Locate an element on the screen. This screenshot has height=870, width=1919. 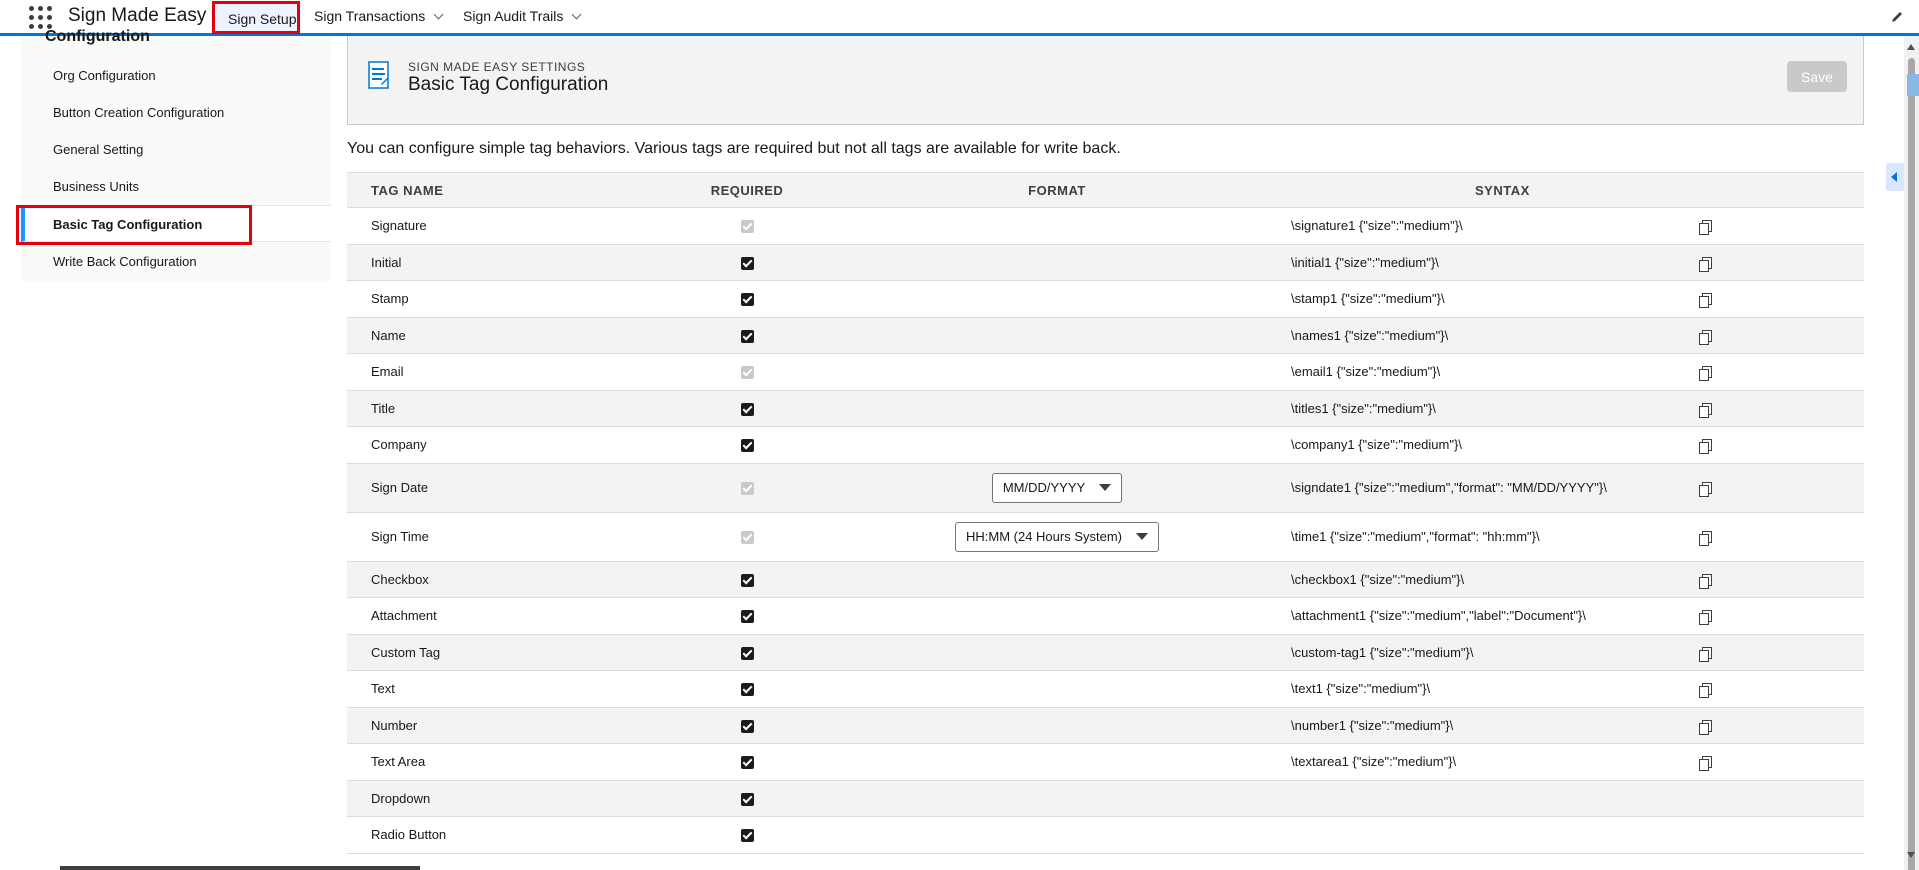
sidebar-heading: Configuration is located at coordinates (97, 36).